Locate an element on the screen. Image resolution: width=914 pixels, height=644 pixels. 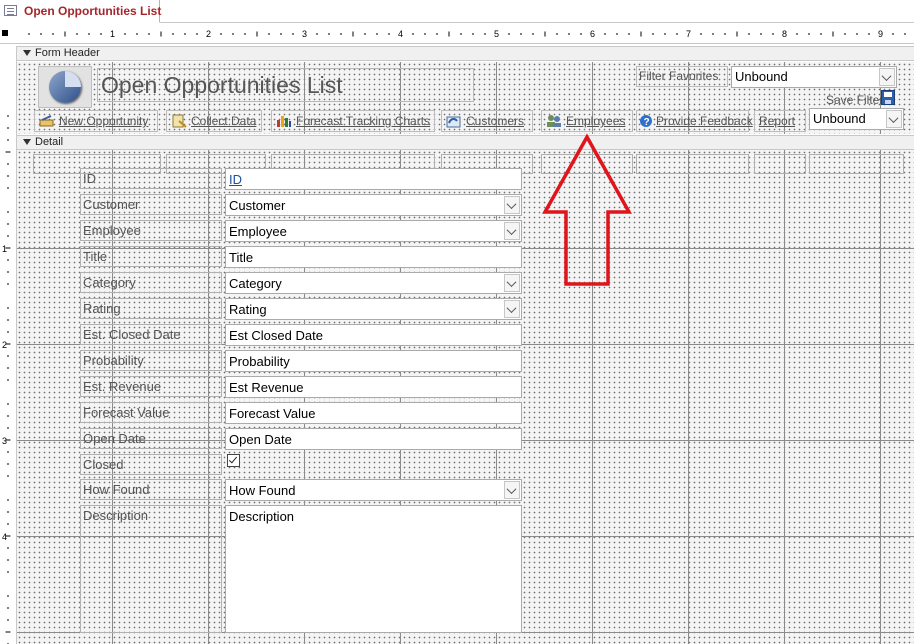
ruler-label: 6 is located at coordinates (592, 34).